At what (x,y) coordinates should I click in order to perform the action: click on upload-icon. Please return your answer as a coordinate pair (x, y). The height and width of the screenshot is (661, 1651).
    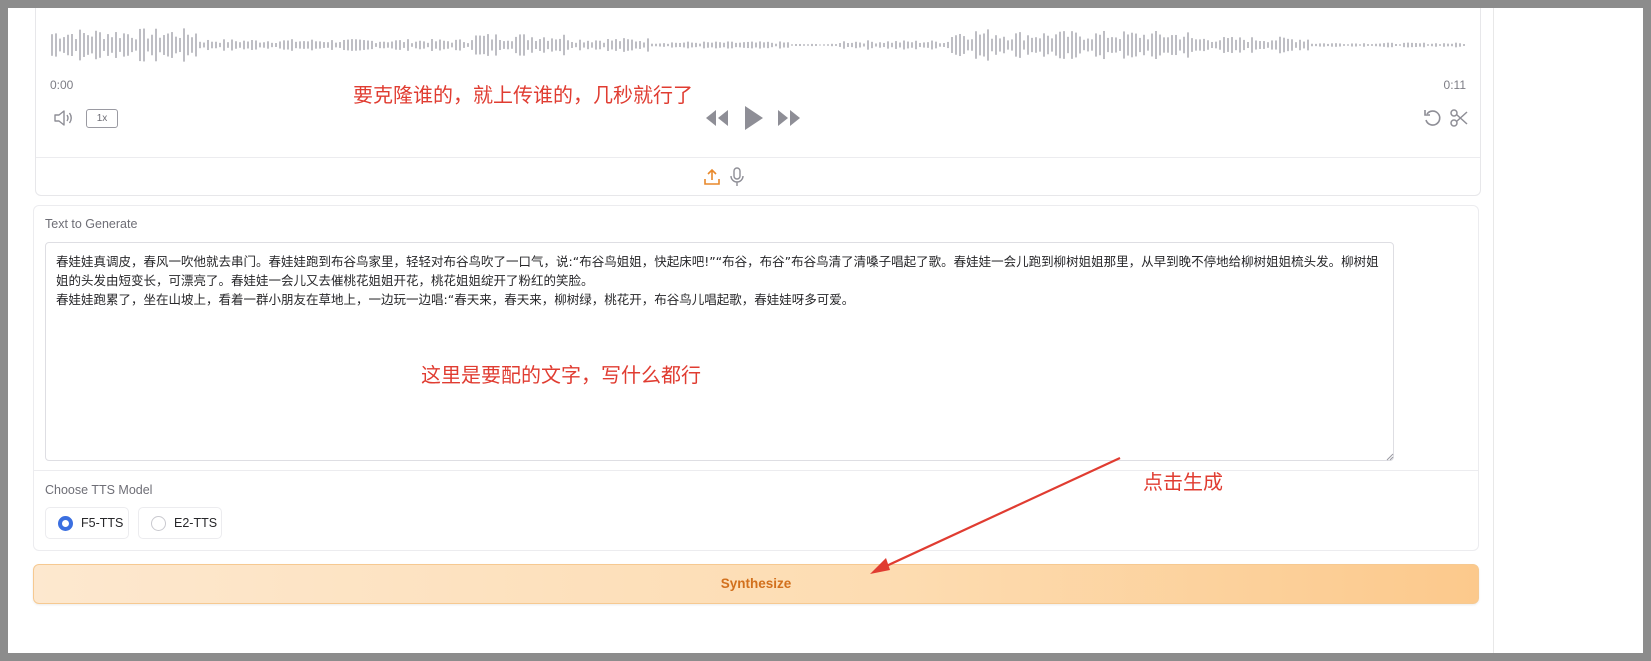
    Looking at the image, I should click on (712, 177).